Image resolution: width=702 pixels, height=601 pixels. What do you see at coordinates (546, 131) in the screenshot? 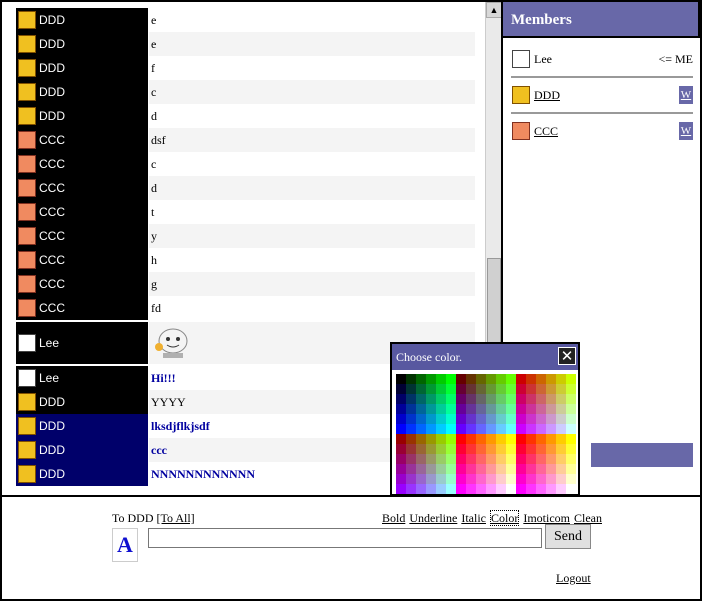
I see `member-name-link: CCC` at bounding box center [546, 131].